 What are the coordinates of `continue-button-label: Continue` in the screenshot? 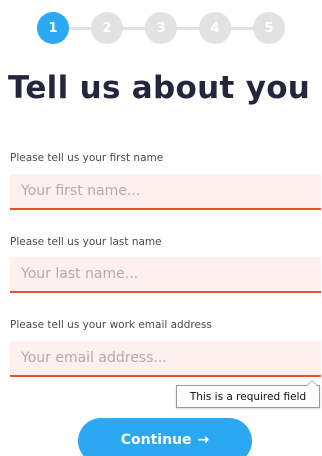 It's located at (156, 440).